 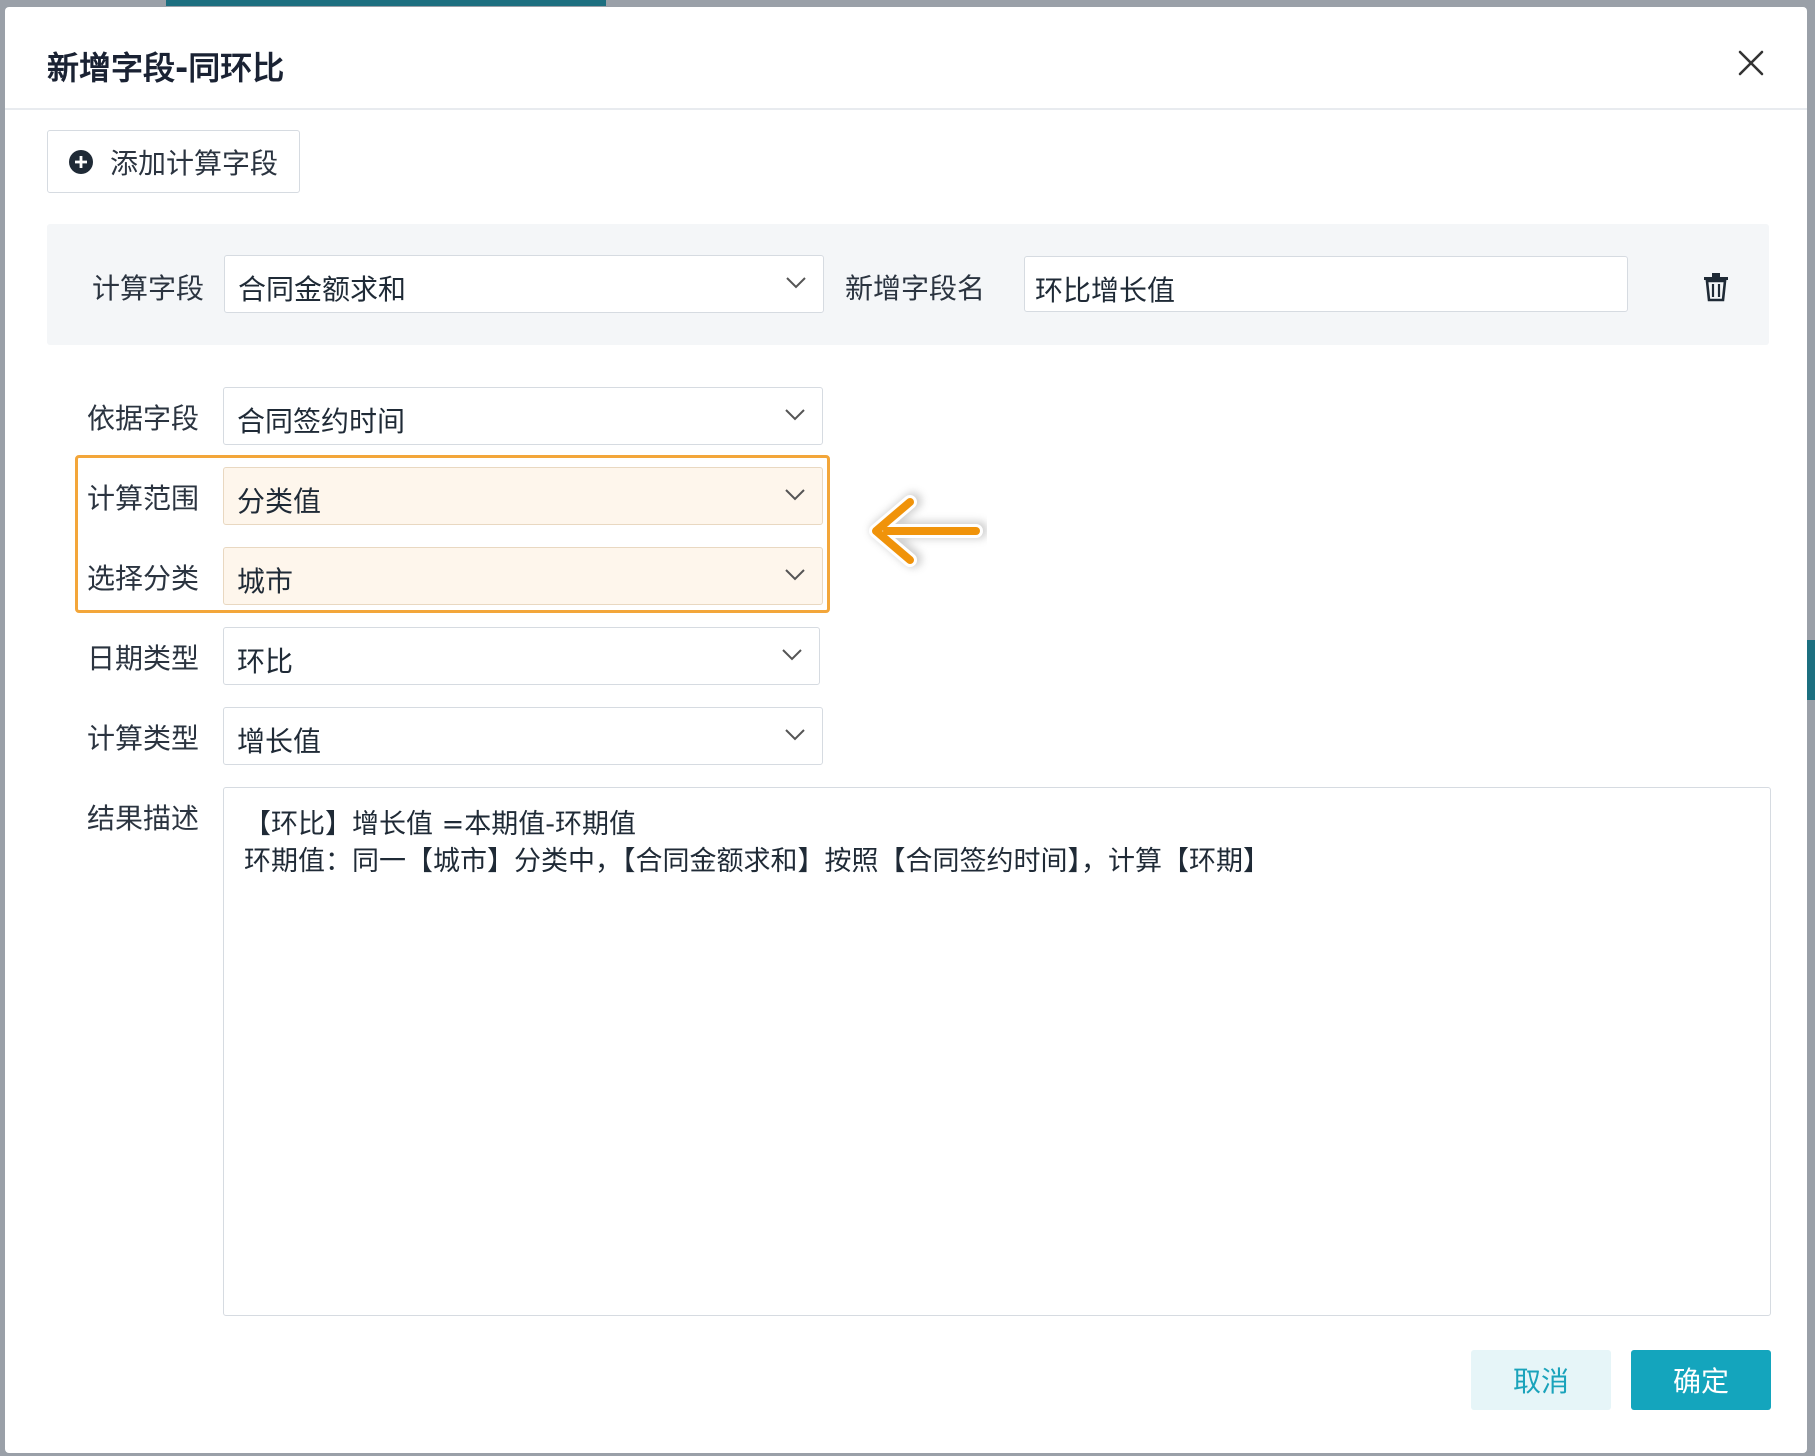 I want to click on result-desc-line: 环期值：同一【城市】分类中，【合同金额求和】按照【合同签约时间】，计算【环期】, so click(x=757, y=861).